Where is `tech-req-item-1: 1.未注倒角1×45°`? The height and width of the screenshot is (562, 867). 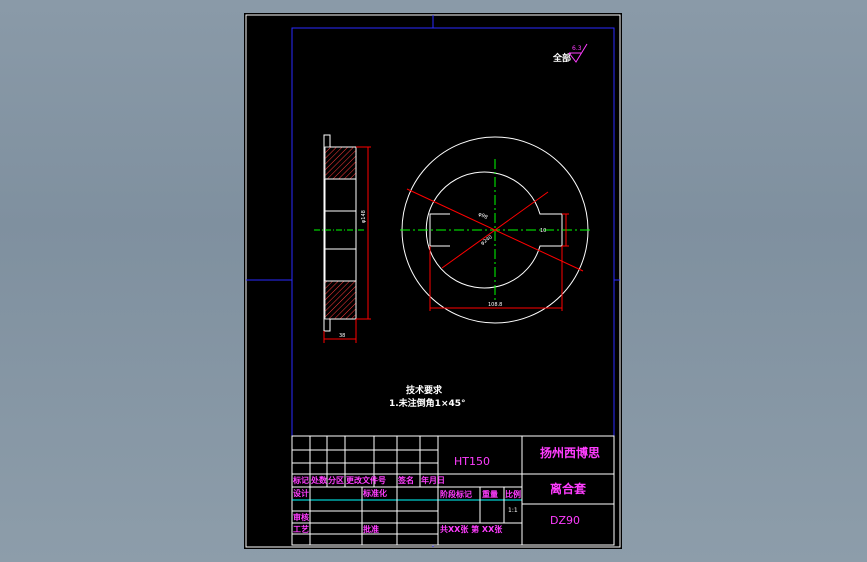 tech-req-item-1: 1.未注倒角1×45° is located at coordinates (427, 403).